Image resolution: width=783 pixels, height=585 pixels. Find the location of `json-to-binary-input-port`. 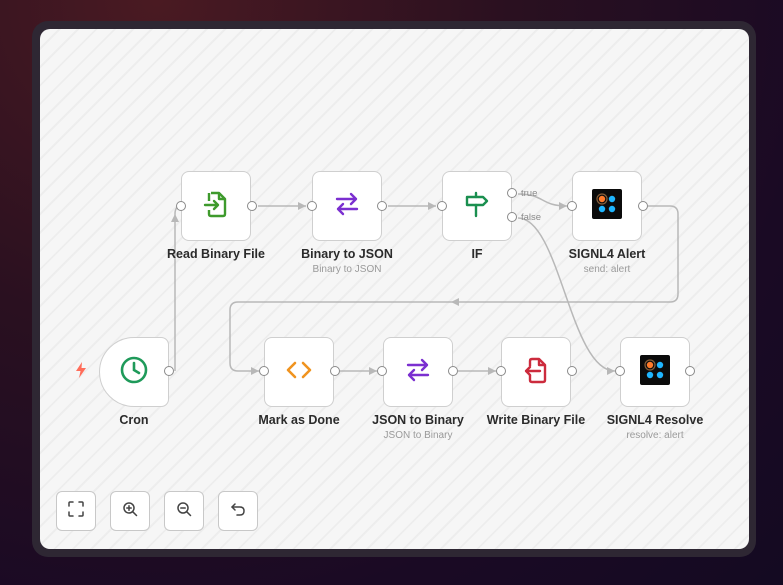

json-to-binary-input-port is located at coordinates (382, 371).